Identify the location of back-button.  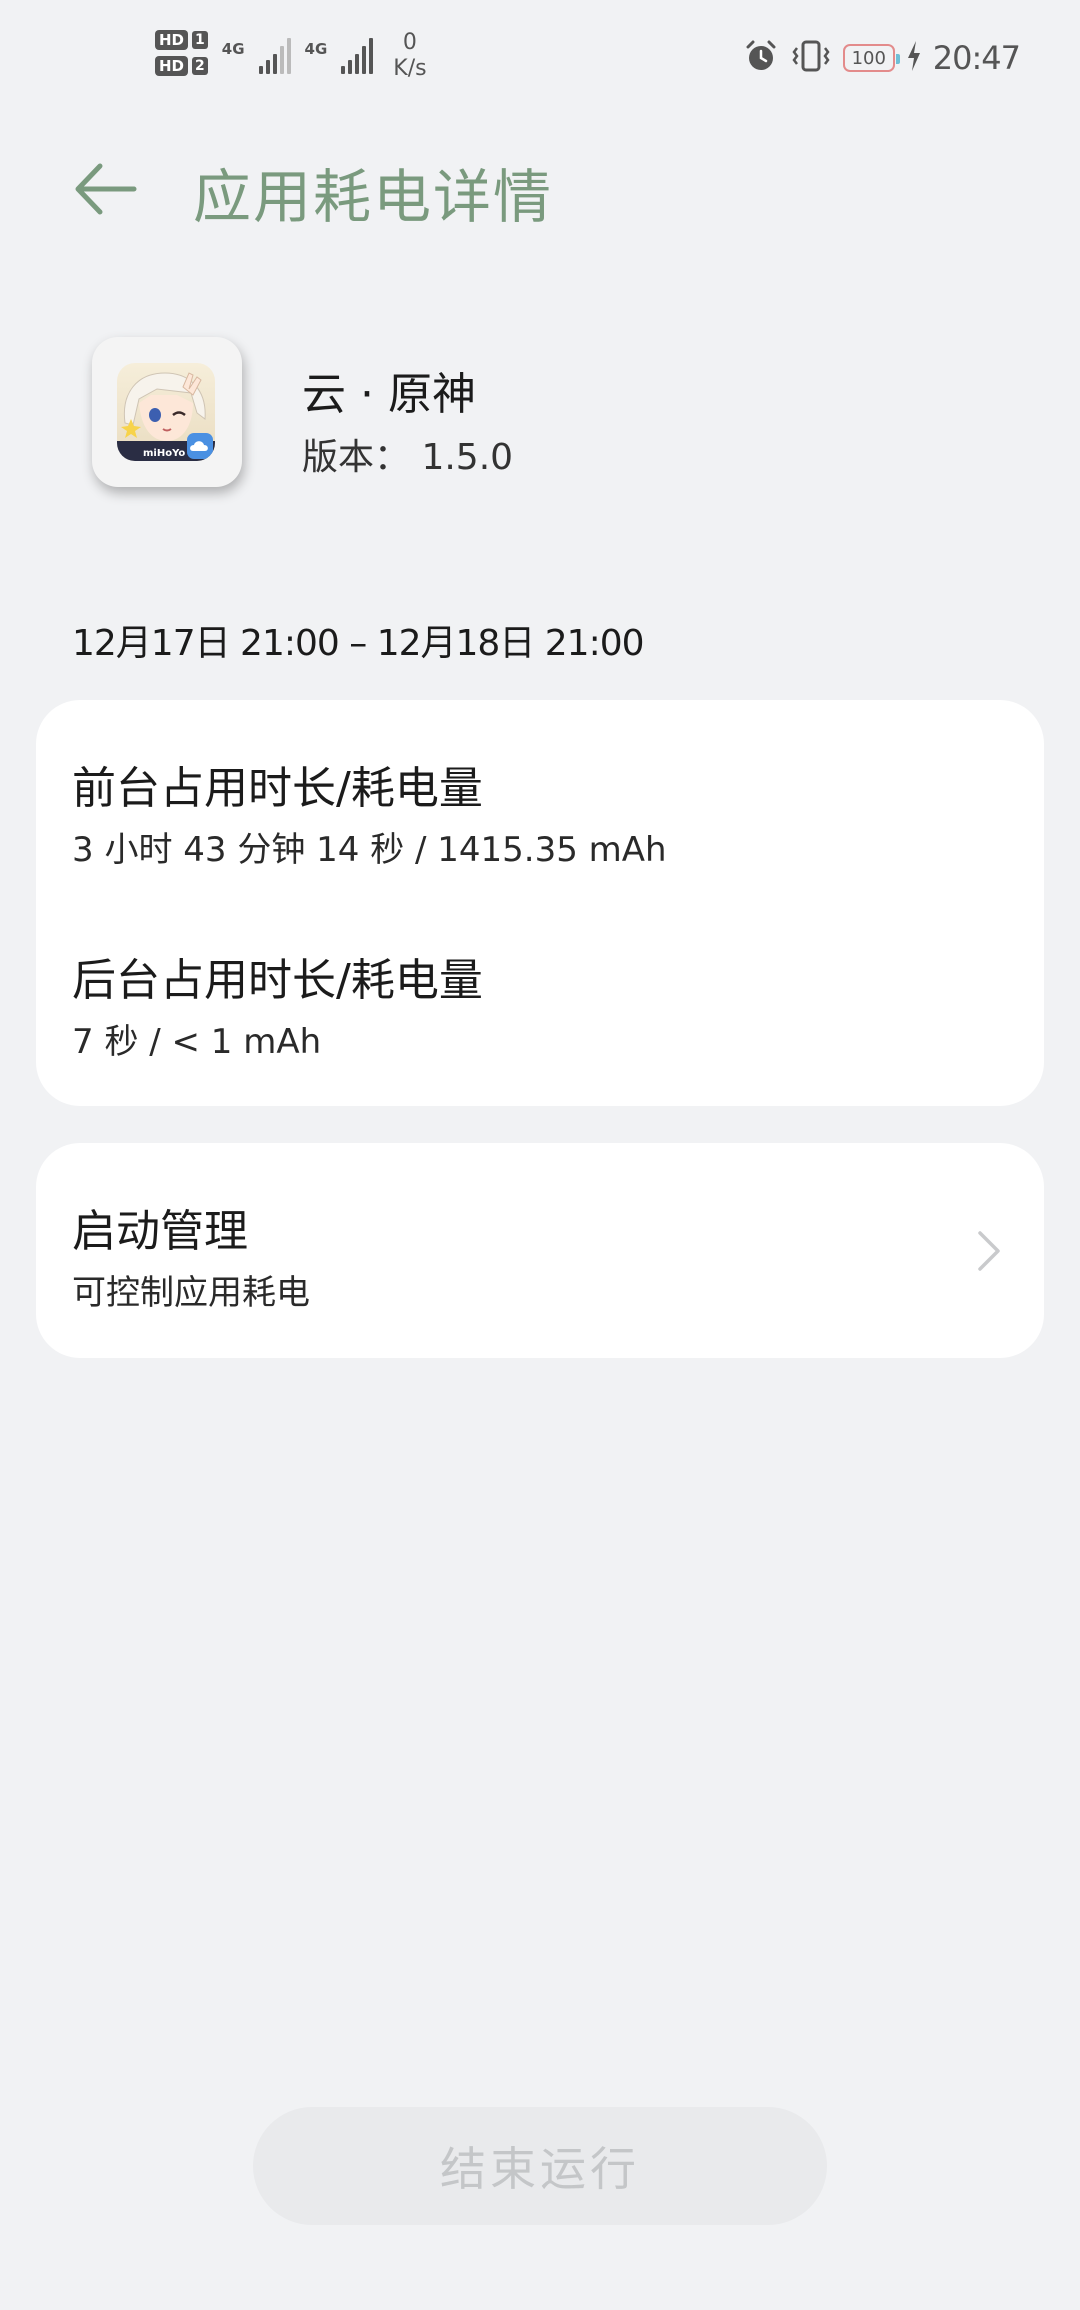
(105, 189).